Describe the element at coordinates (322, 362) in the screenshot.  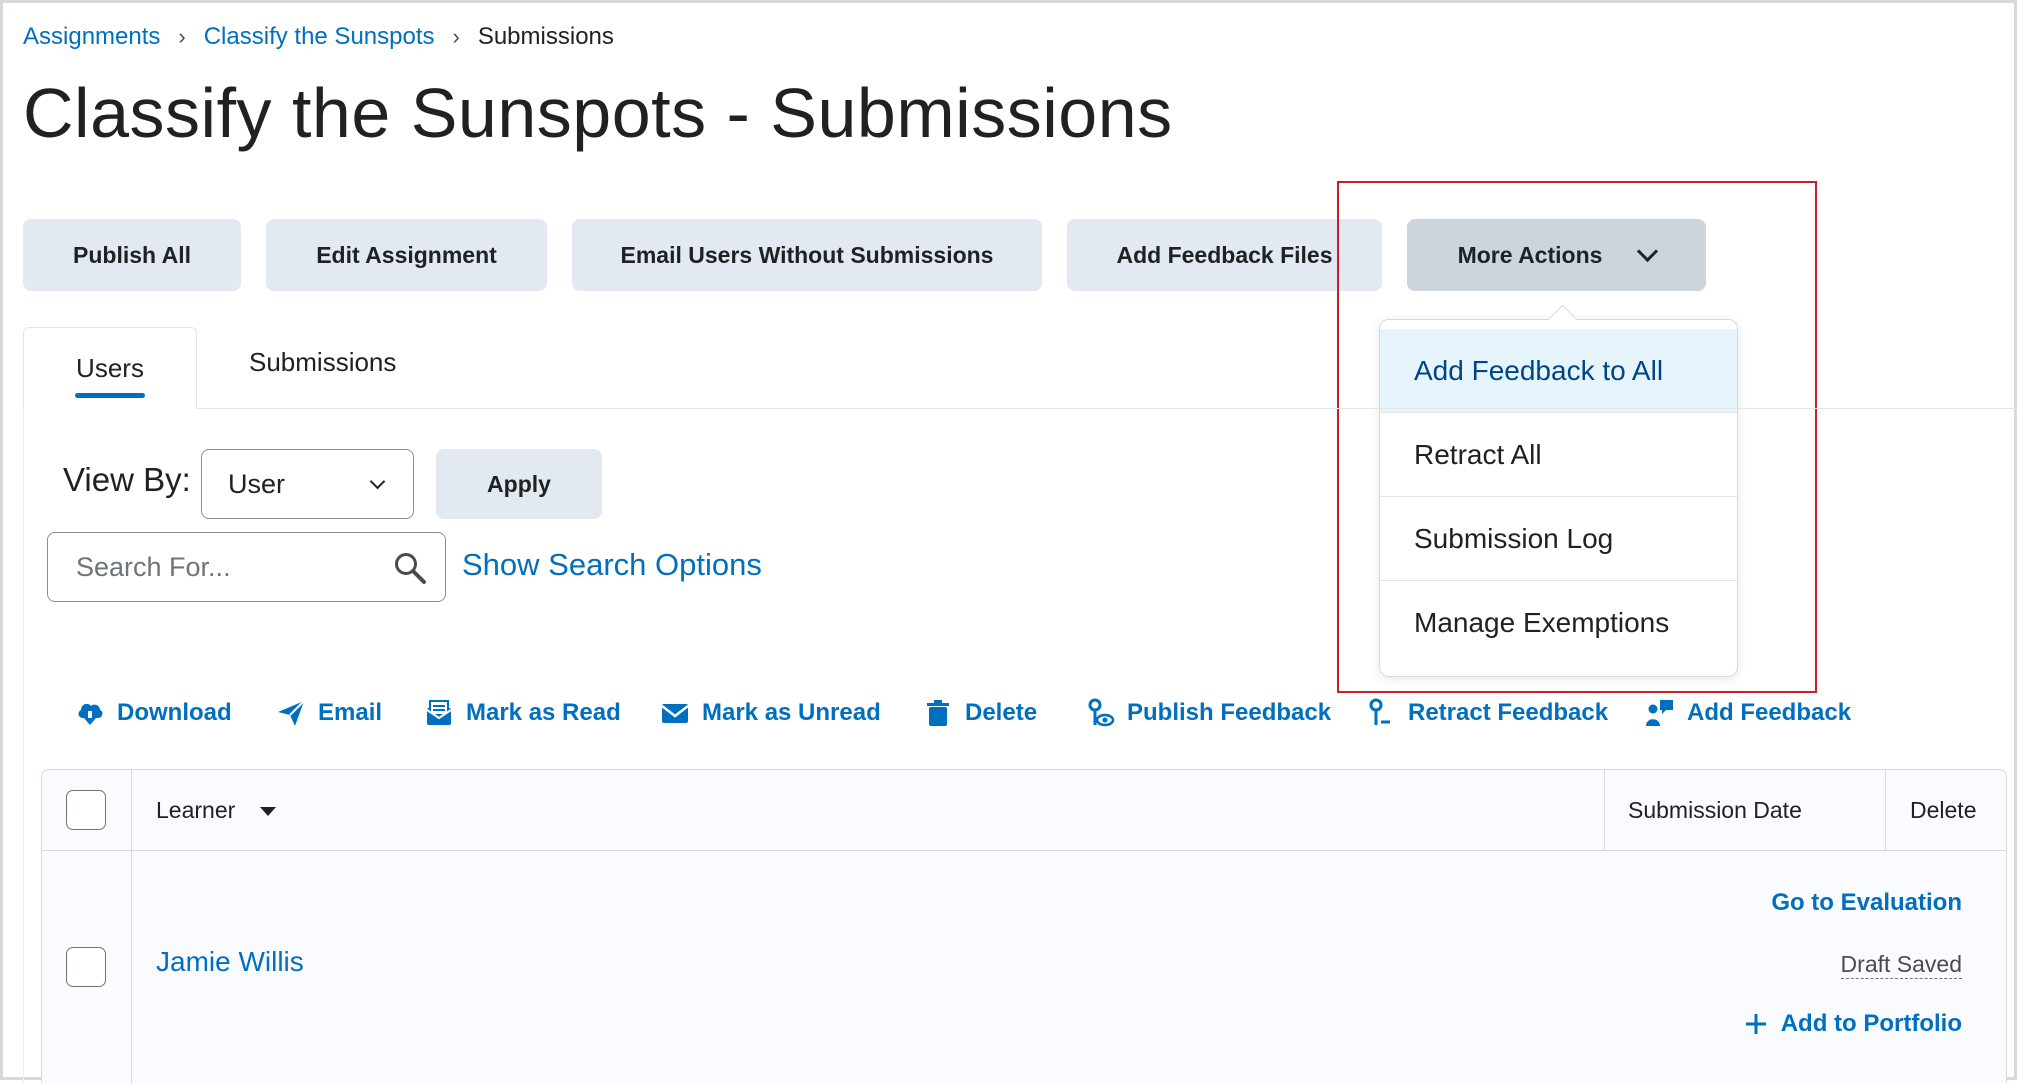
I see `tab-submissions: Submissions` at that location.